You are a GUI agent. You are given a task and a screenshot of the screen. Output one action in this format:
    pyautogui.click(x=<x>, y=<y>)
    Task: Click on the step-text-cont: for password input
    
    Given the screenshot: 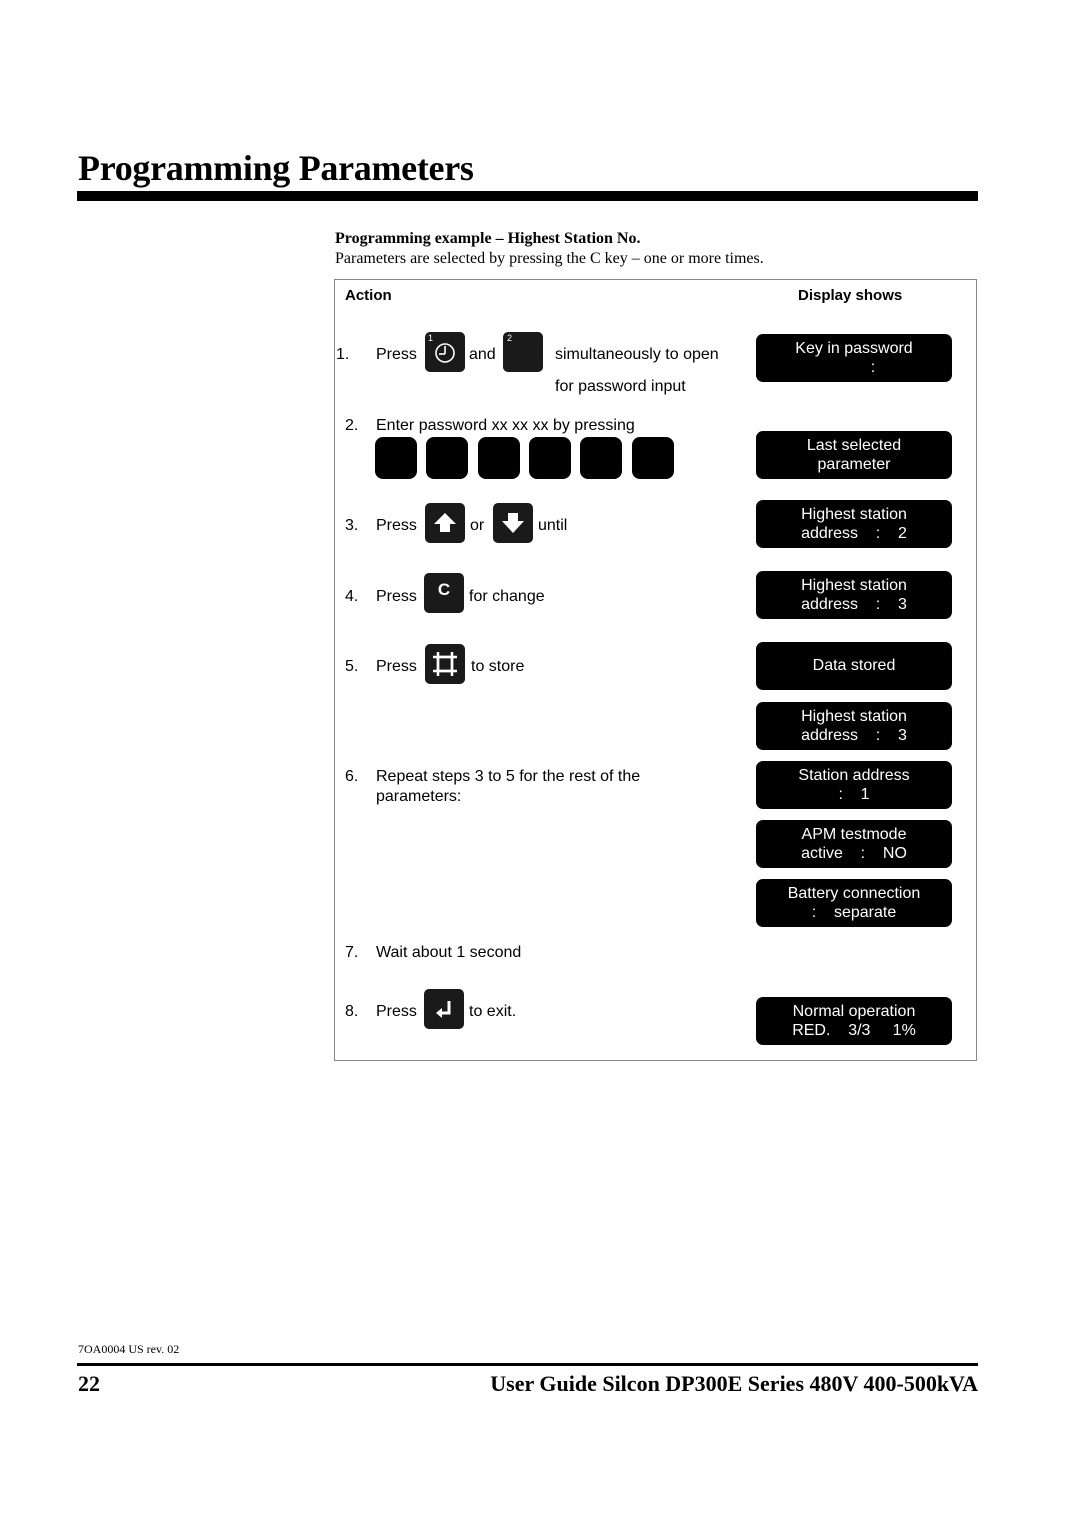 What is the action you would take?
    pyautogui.click(x=620, y=386)
    